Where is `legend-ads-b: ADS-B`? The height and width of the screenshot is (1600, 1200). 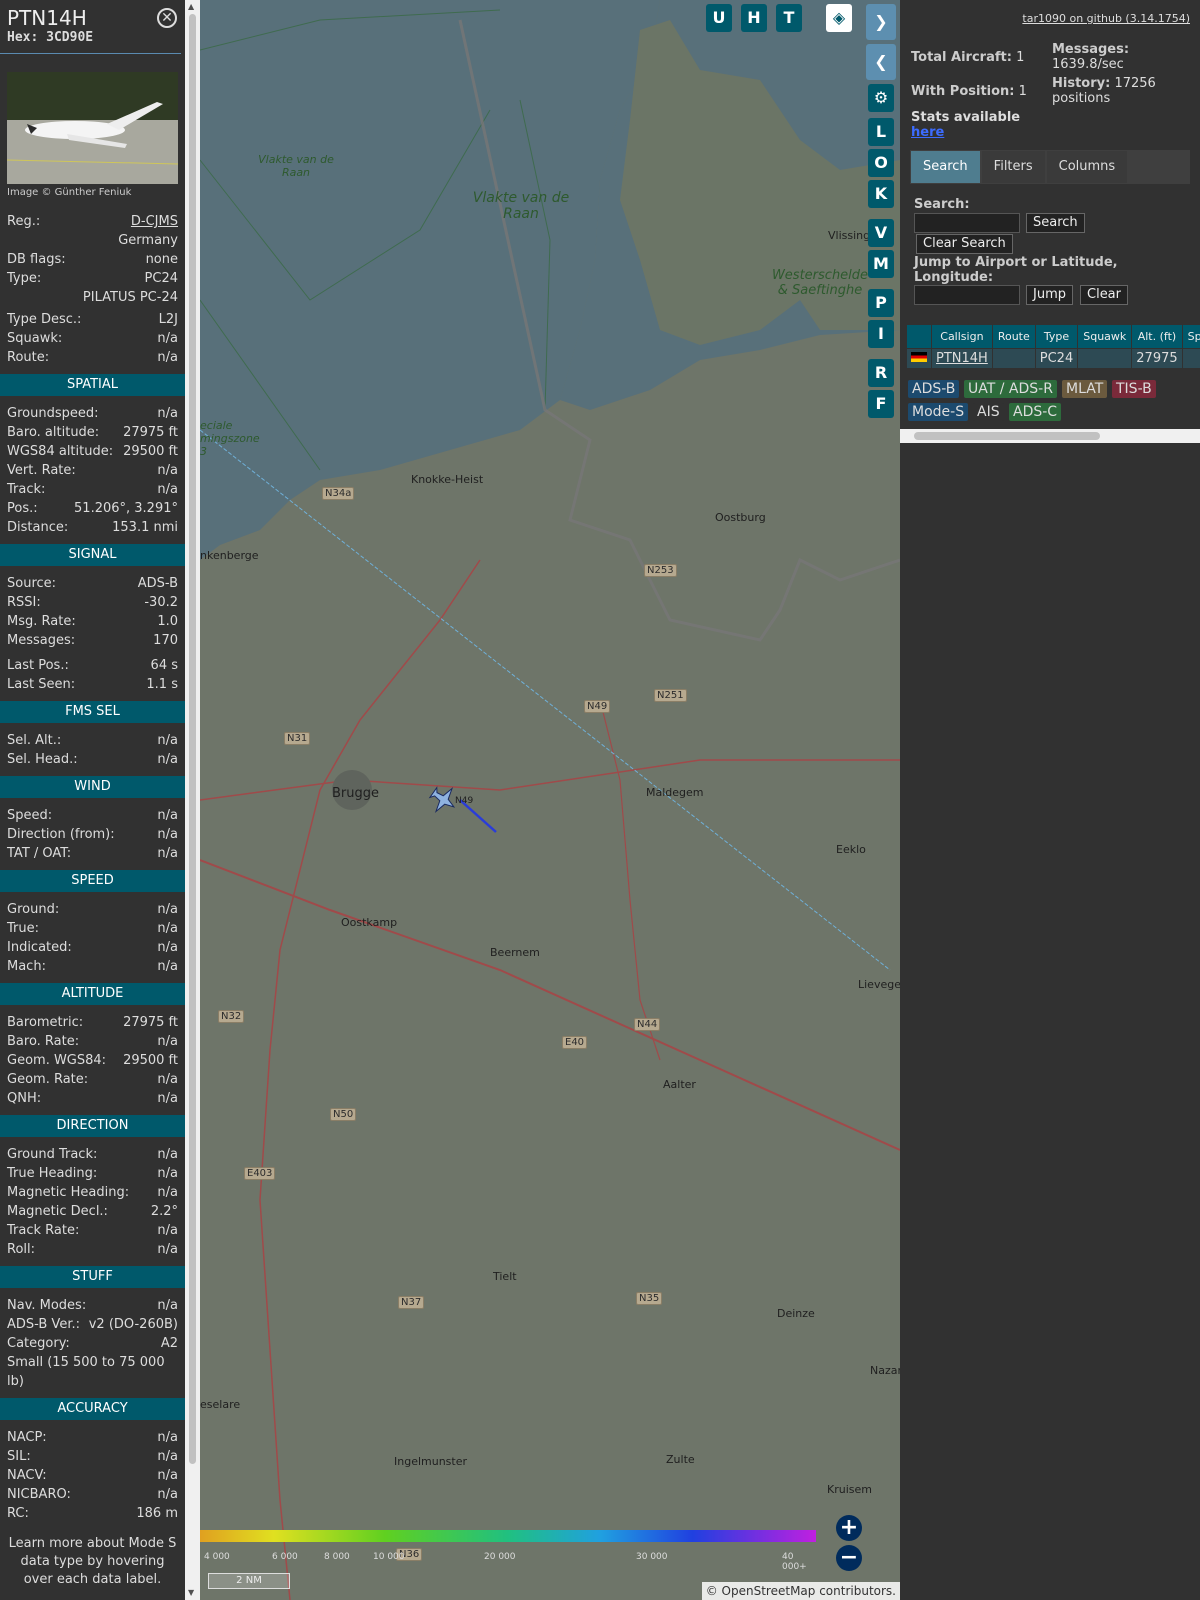
legend-ads-b: ADS-B is located at coordinates (934, 389).